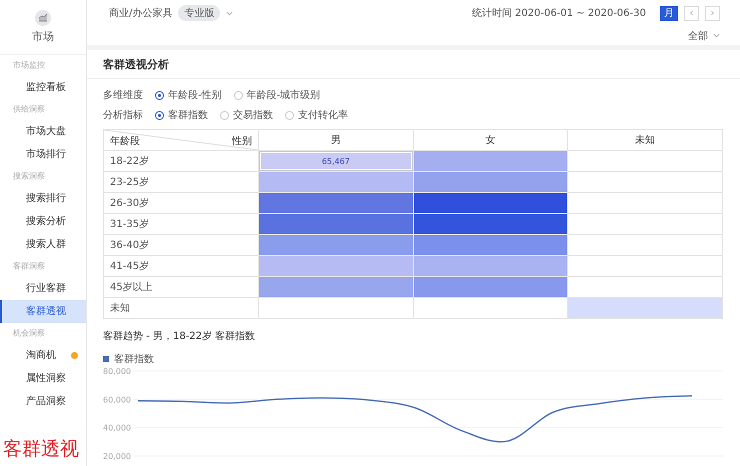  What do you see at coordinates (43, 221) in the screenshot?
I see `sidebar-item: 搜索分析` at bounding box center [43, 221].